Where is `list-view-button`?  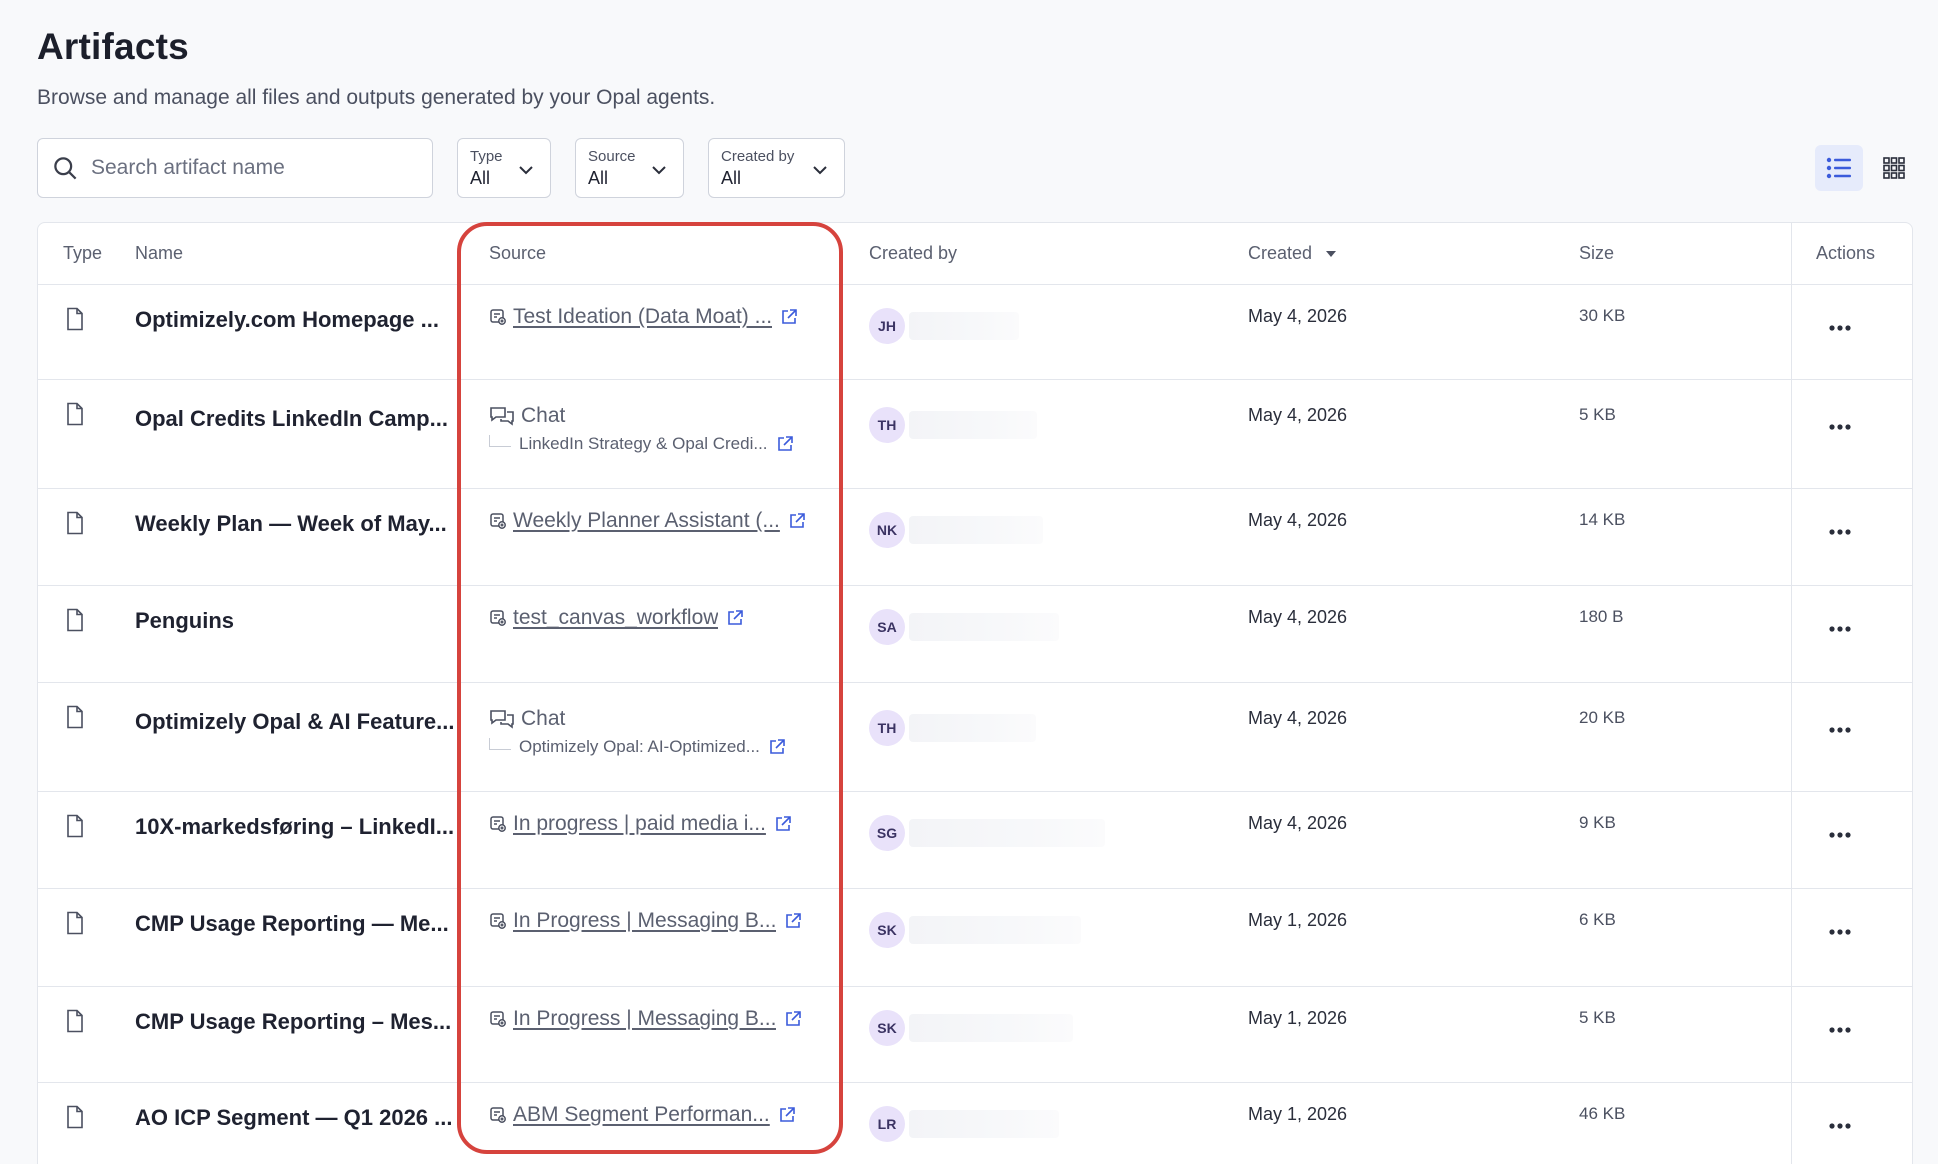
list-view-button is located at coordinates (1839, 168).